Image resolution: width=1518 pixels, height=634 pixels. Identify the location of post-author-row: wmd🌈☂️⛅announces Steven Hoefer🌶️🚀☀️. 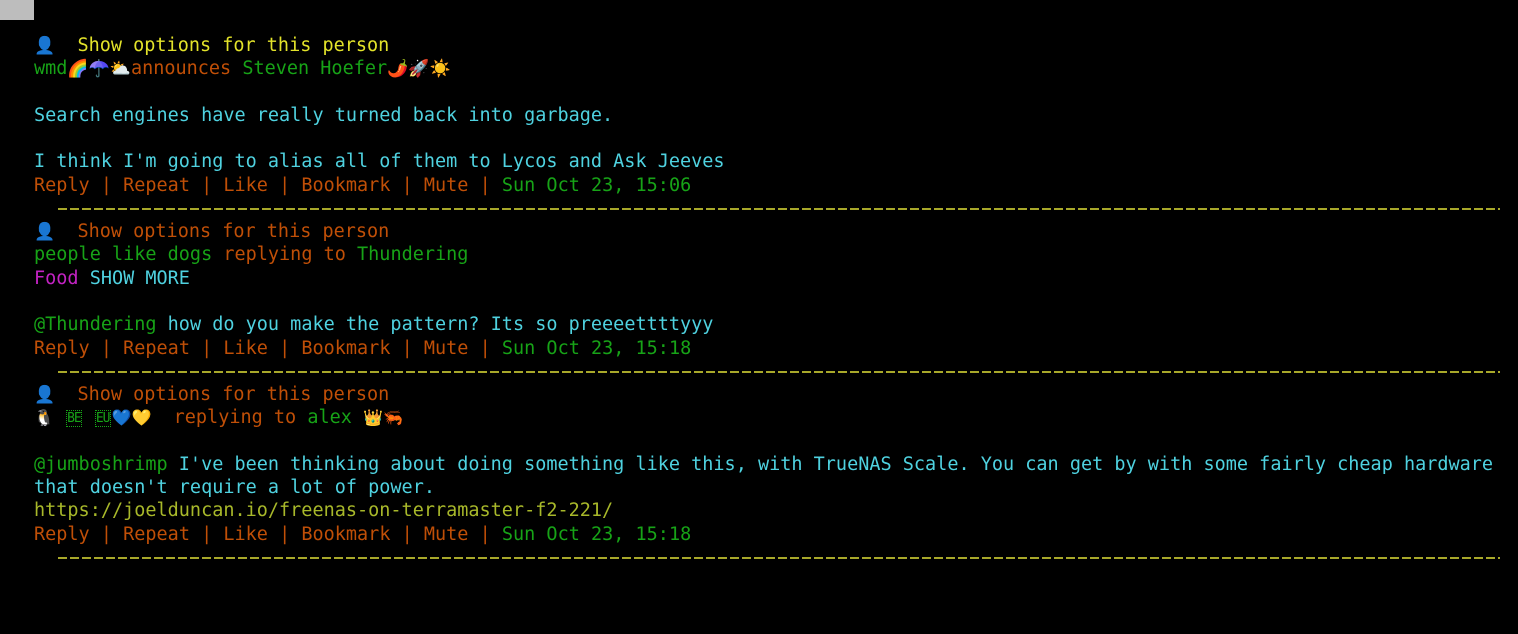
(759, 68).